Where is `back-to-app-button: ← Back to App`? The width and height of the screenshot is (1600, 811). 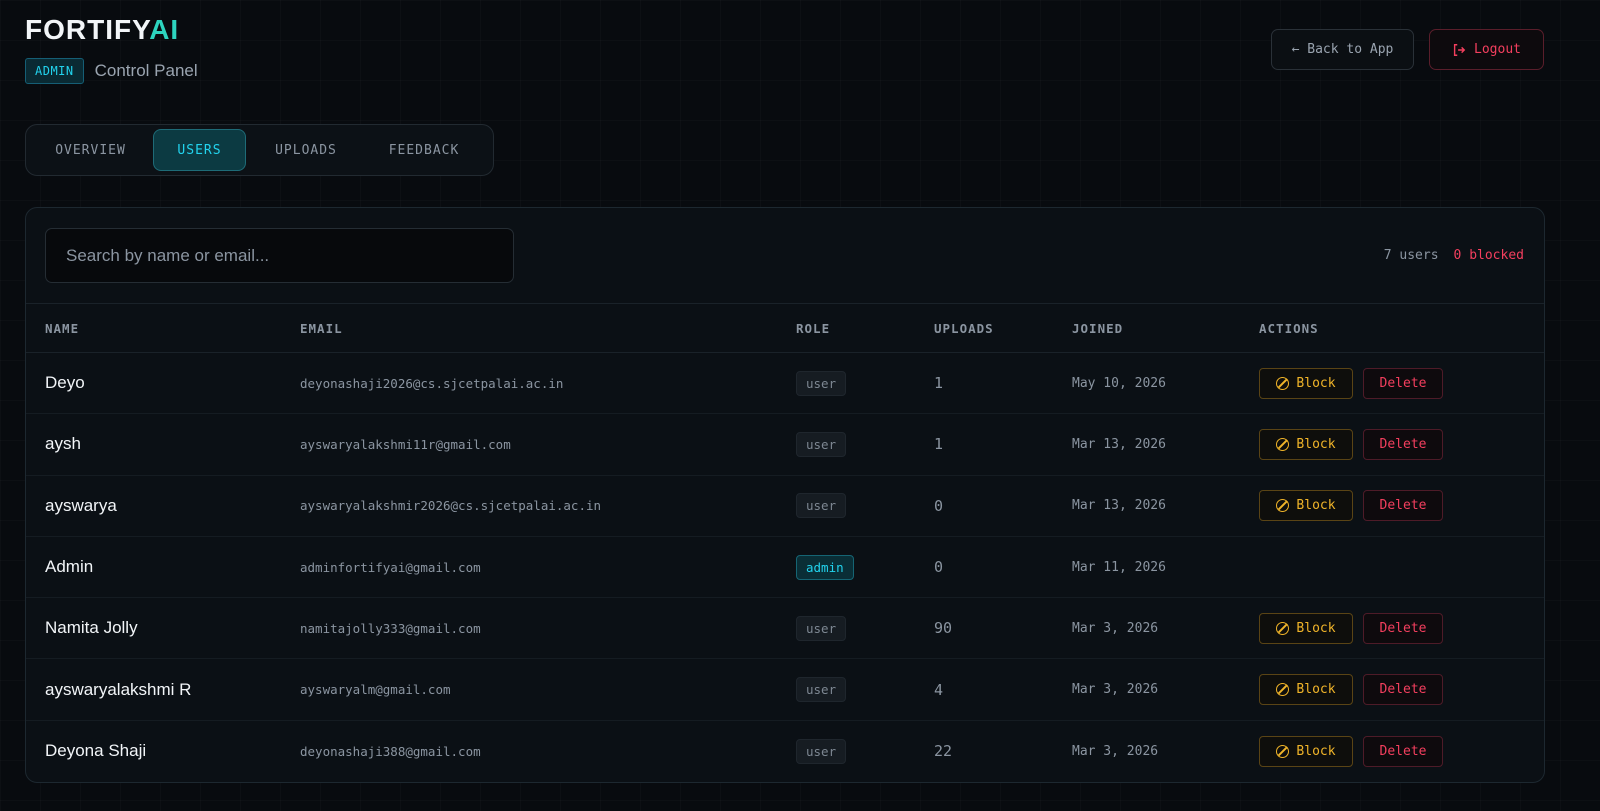
back-to-app-button: ← Back to App is located at coordinates (1342, 49).